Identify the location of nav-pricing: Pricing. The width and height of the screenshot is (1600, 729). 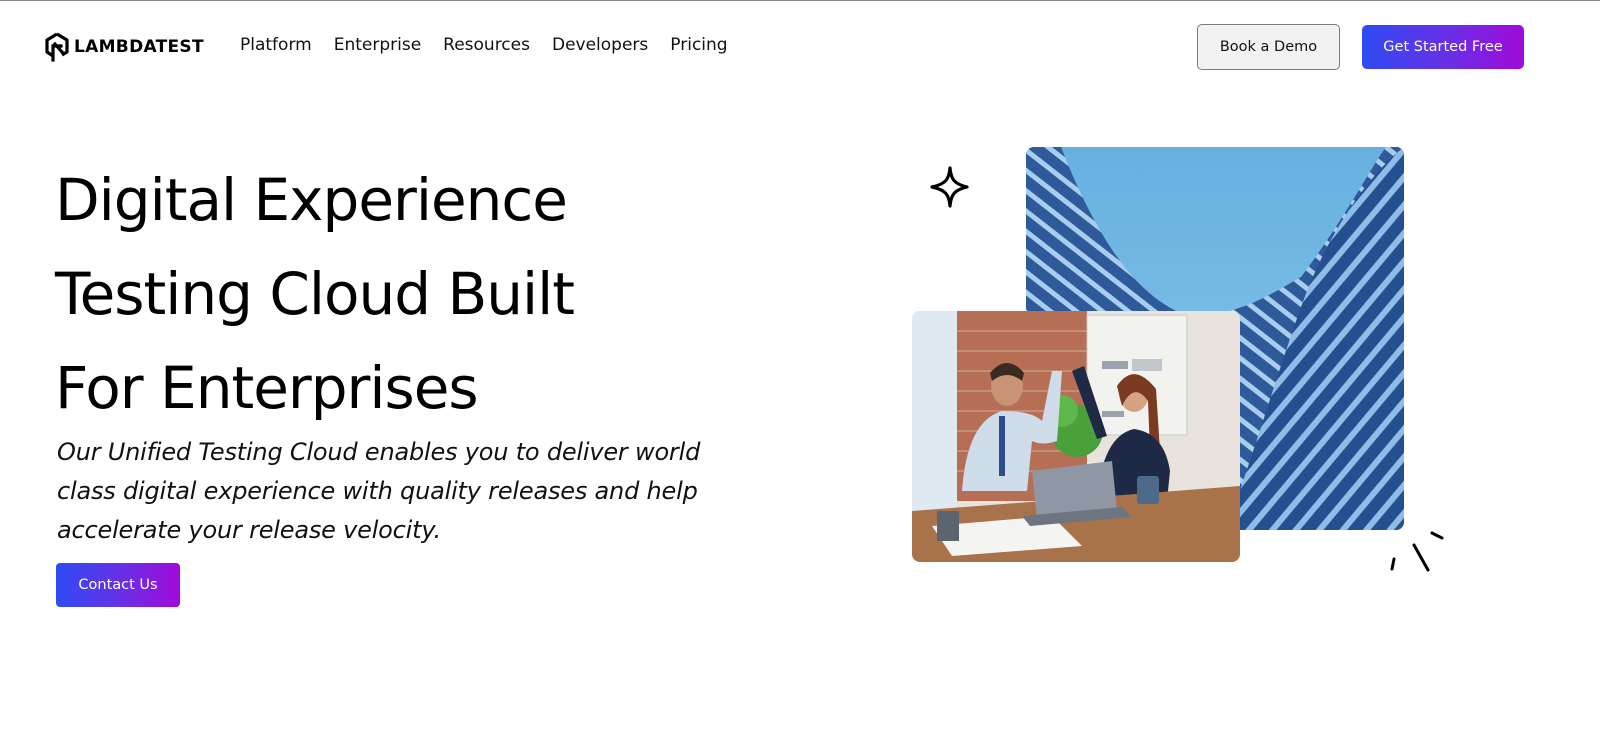
(698, 45).